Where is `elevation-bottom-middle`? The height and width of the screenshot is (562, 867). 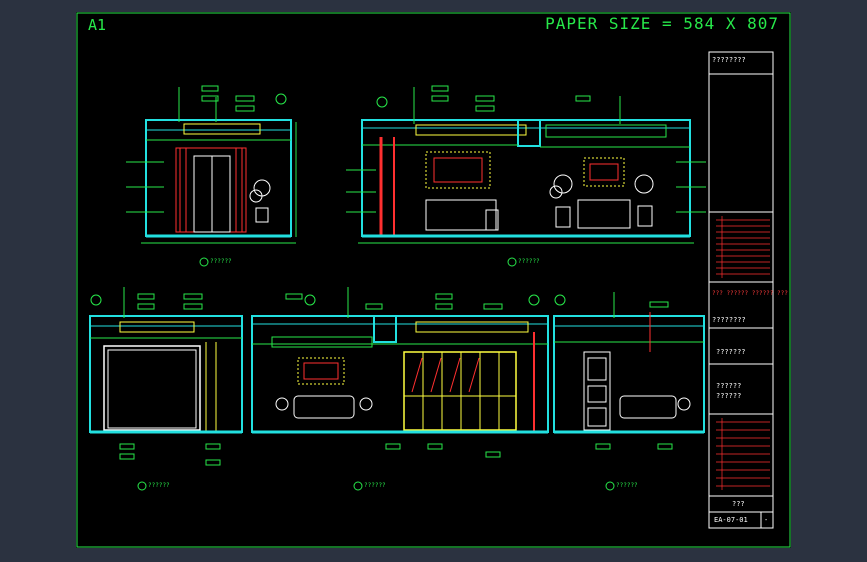
elevation-bottom-middle is located at coordinates (400, 389).